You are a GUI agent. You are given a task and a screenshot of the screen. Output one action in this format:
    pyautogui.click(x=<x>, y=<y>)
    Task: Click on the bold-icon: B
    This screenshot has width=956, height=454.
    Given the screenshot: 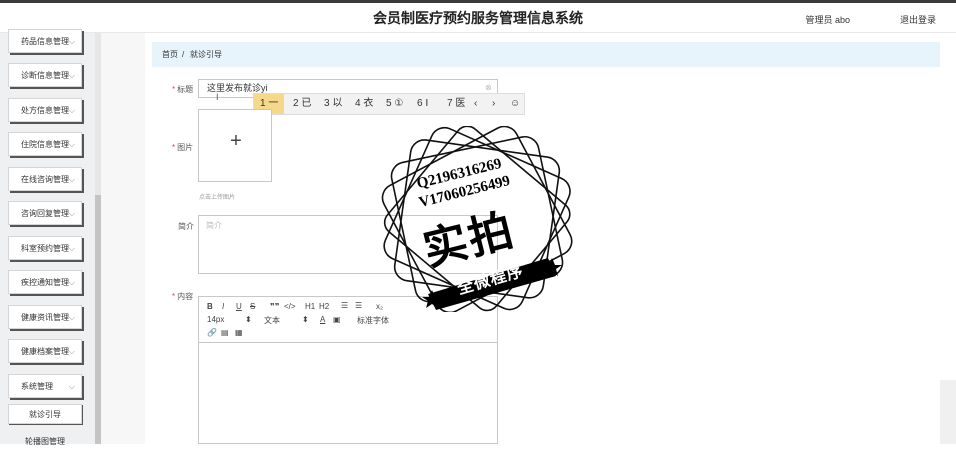 What is the action you would take?
    pyautogui.click(x=210, y=306)
    